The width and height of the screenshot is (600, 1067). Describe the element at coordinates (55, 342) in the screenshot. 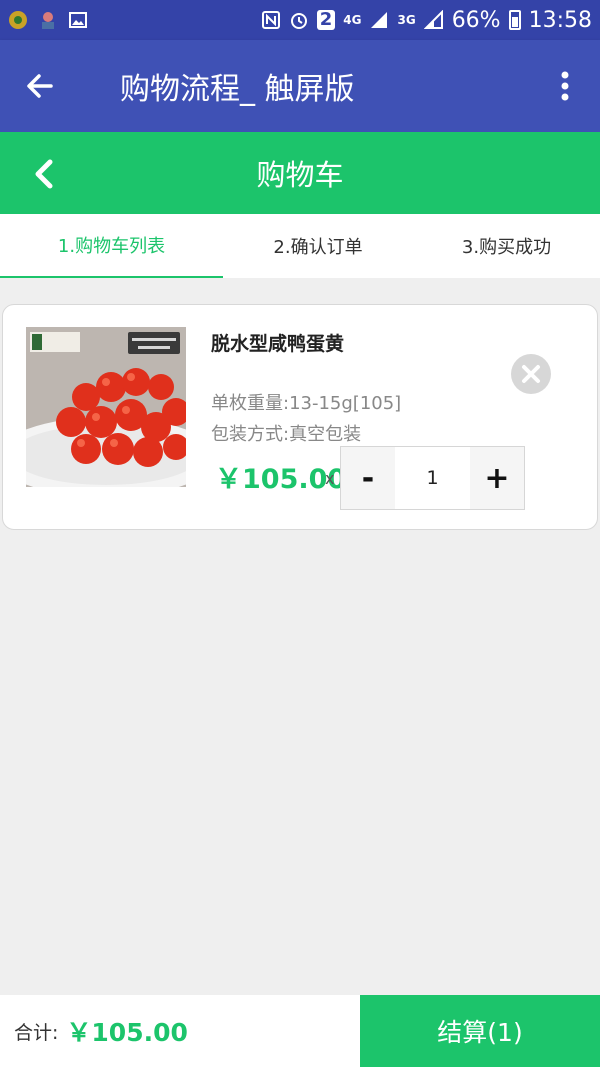

I see `brand-logo` at that location.